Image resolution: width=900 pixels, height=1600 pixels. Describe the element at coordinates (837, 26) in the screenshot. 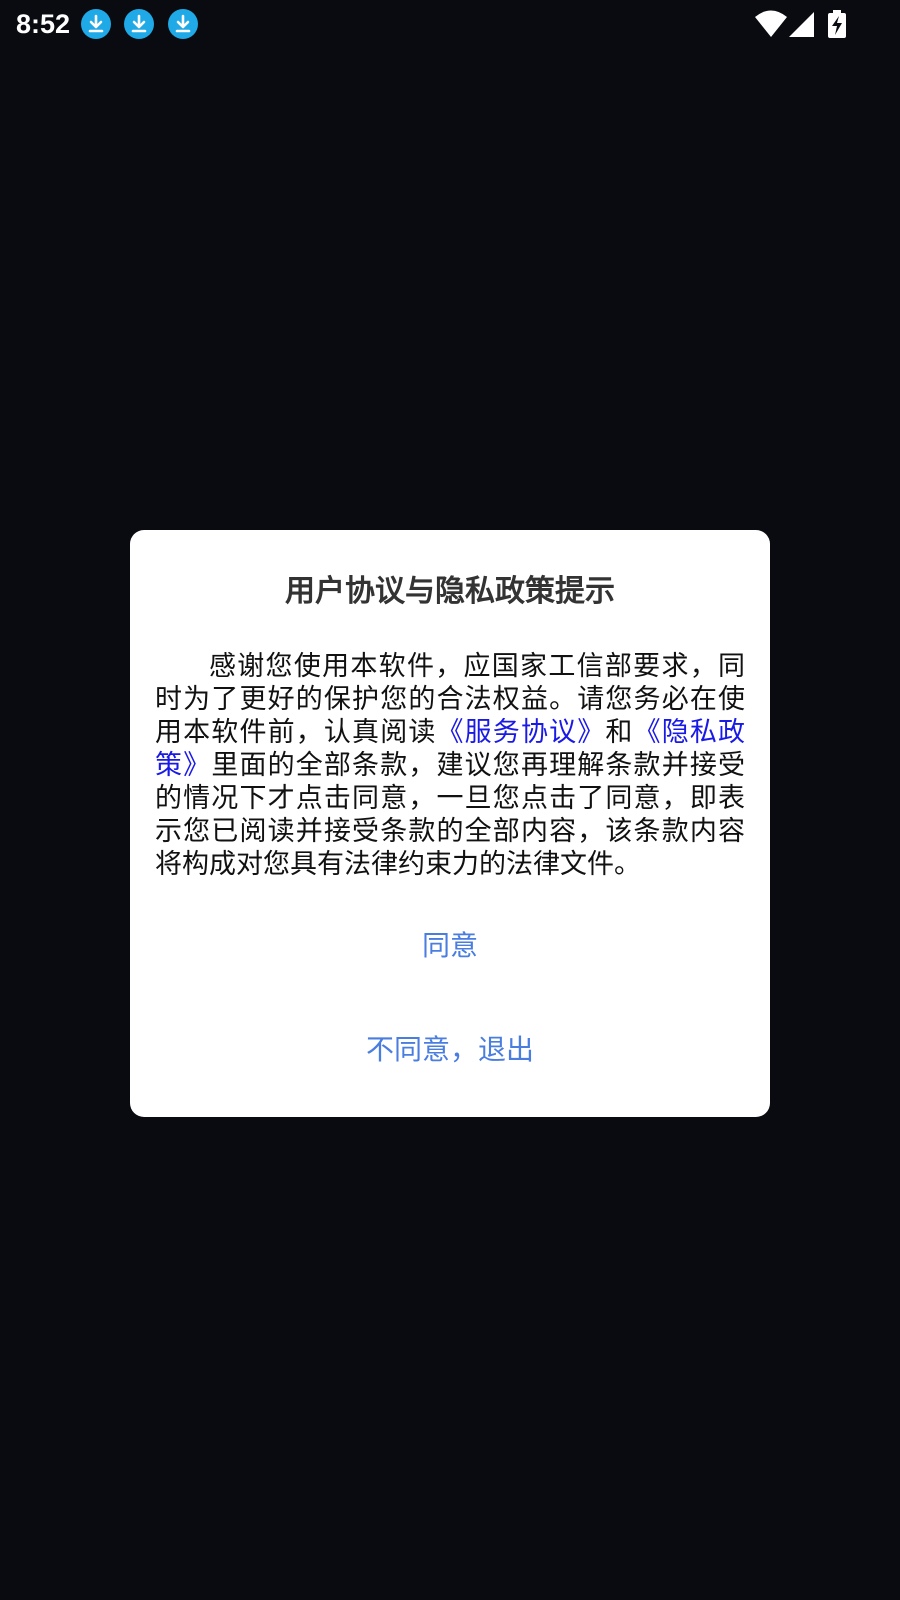

I see `battery-charging-icon` at that location.